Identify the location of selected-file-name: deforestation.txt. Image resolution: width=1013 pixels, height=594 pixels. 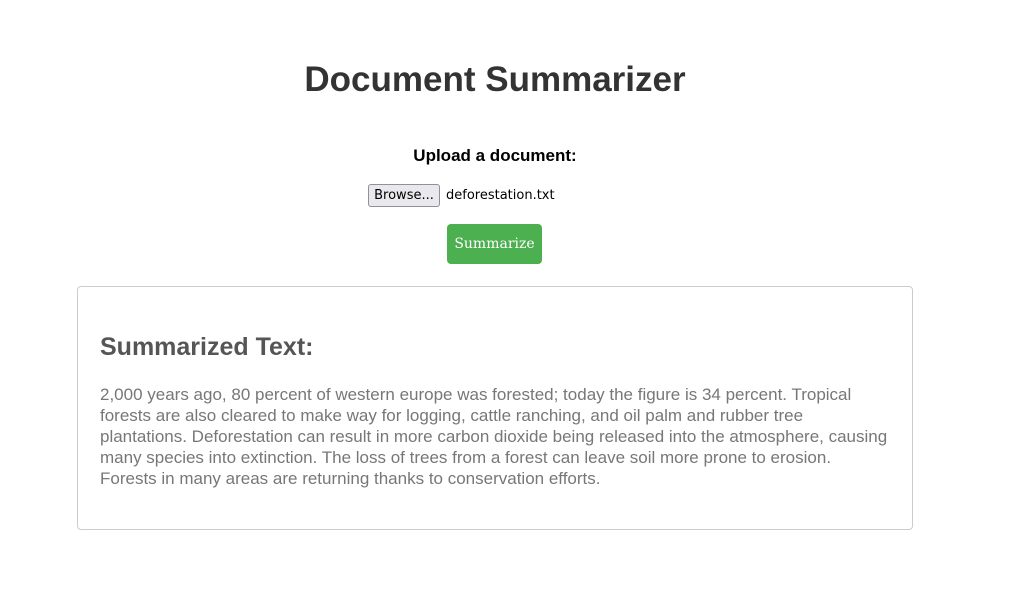
(500, 195).